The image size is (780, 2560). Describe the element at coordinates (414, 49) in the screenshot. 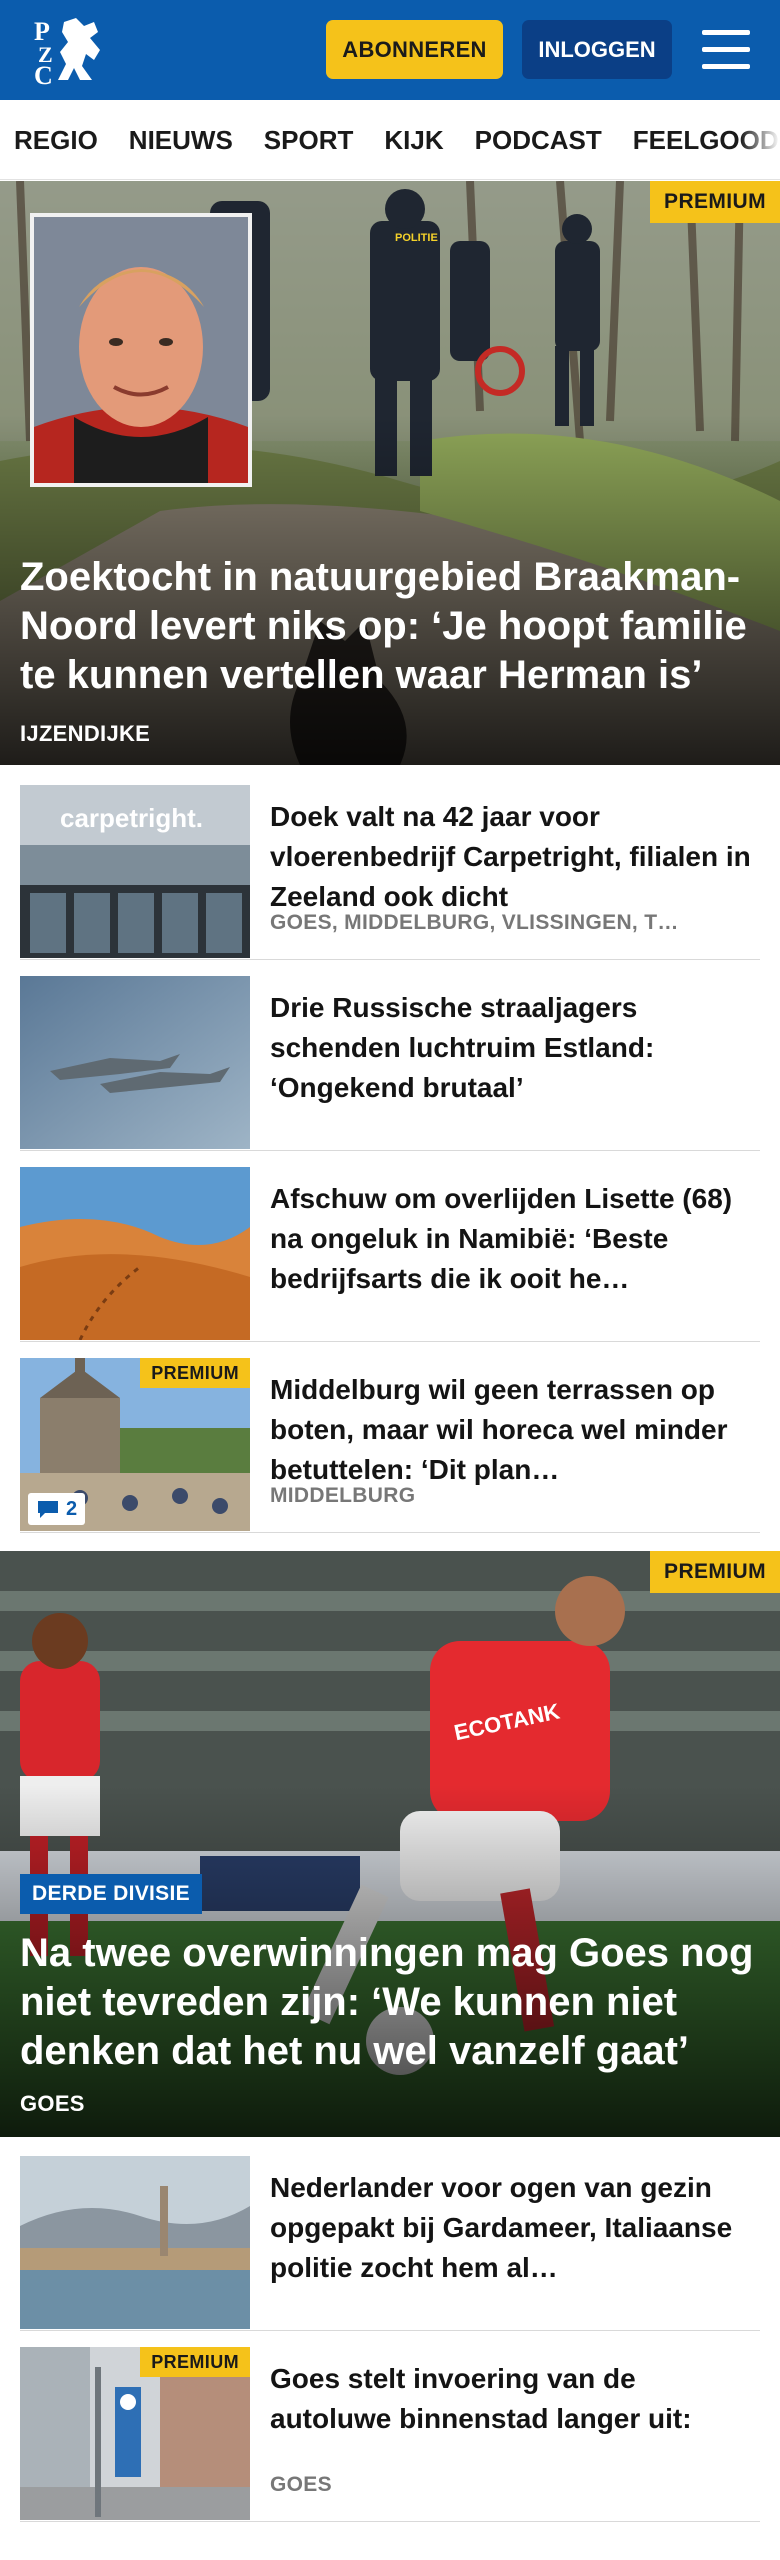

I see `subscribe-button: ABONNEREN` at that location.